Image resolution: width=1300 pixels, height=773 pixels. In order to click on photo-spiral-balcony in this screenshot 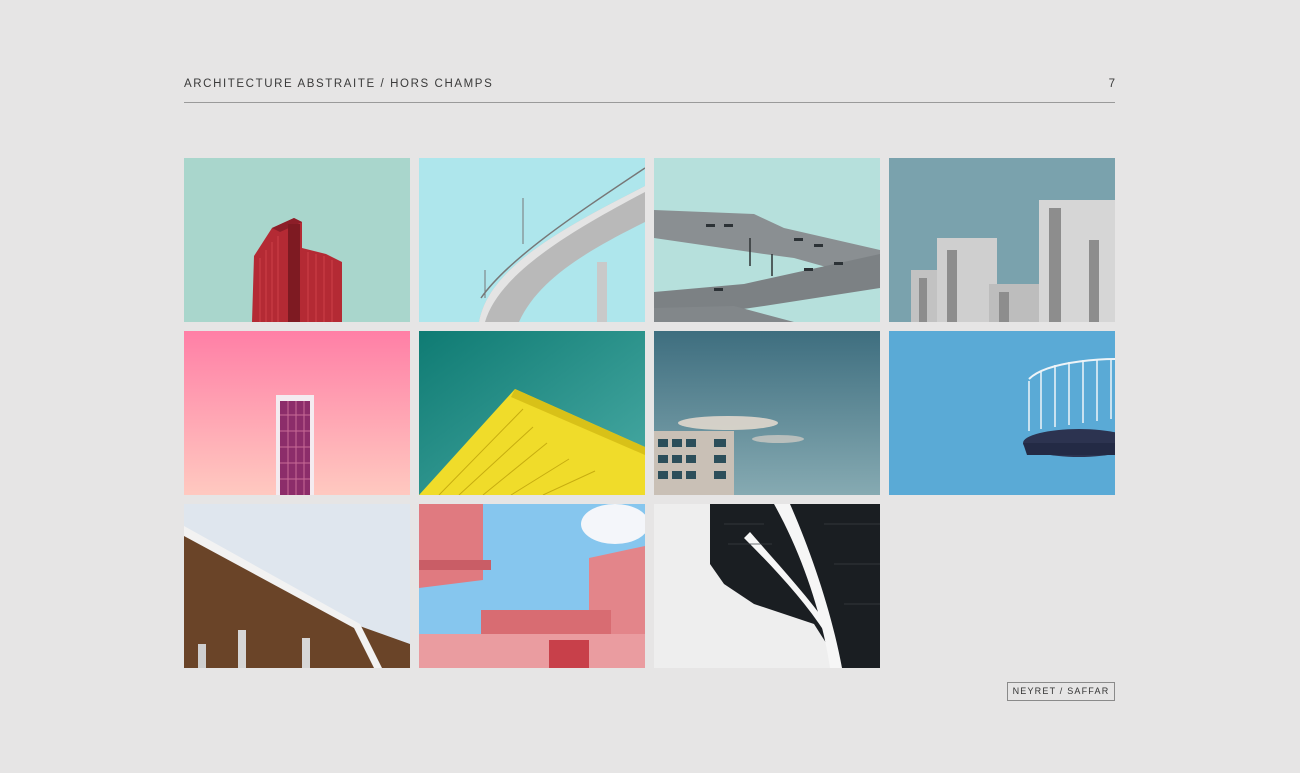, I will do `click(1002, 413)`.